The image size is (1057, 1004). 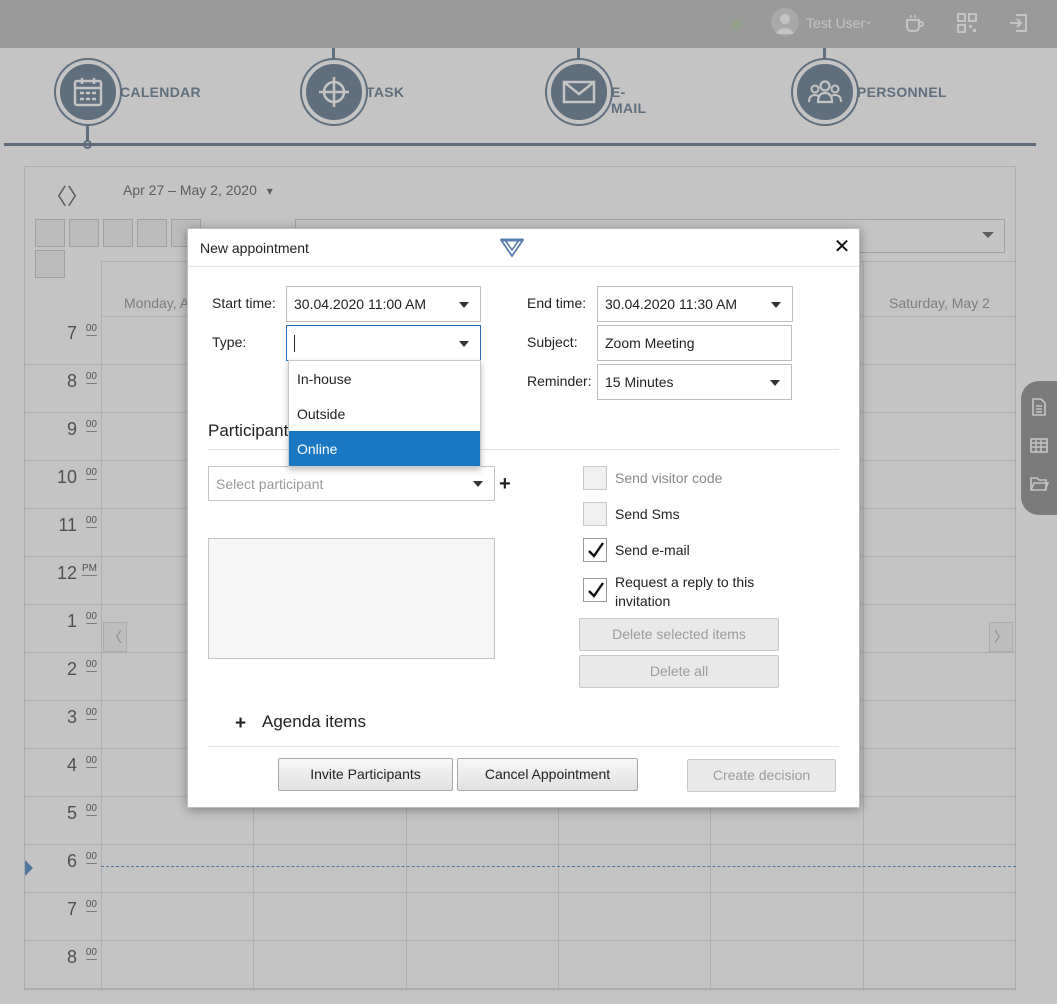 What do you see at coordinates (384, 378) in the screenshot?
I see `type-option-in-house: In-house` at bounding box center [384, 378].